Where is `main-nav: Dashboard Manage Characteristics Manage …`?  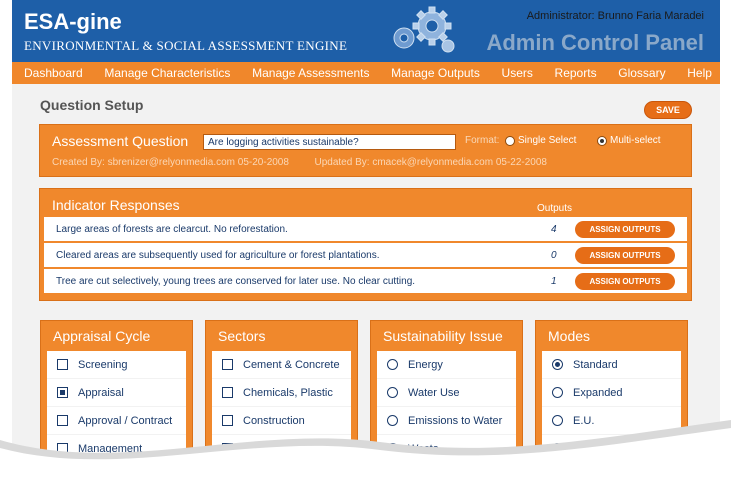 main-nav: Dashboard Manage Characteristics Manage … is located at coordinates (366, 73).